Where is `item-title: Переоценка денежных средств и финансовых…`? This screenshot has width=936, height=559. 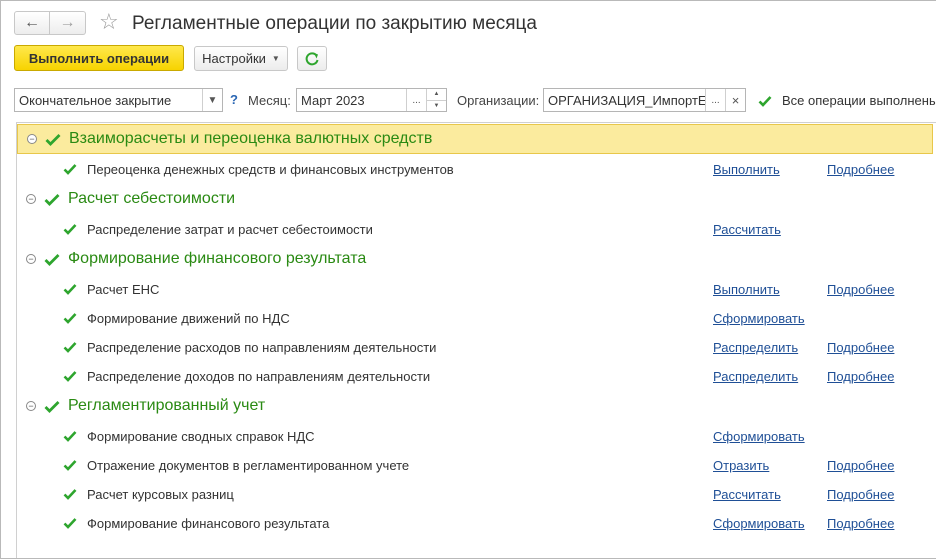
item-title: Переоценка денежных средств и финансовых… is located at coordinates (270, 169).